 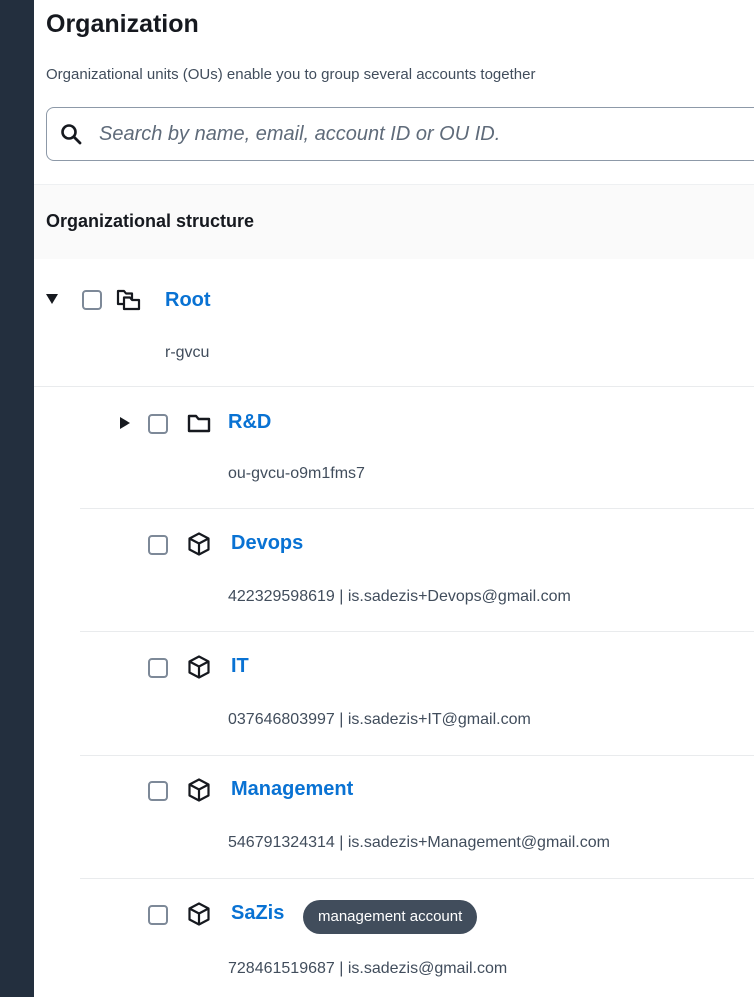 I want to click on structure-title: Organizational structure, so click(x=150, y=221).